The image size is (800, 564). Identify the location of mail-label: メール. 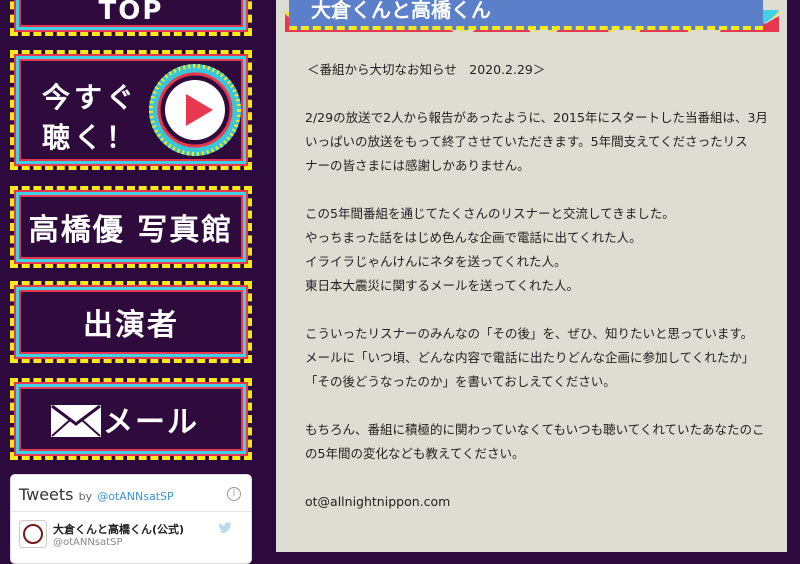
(151, 422).